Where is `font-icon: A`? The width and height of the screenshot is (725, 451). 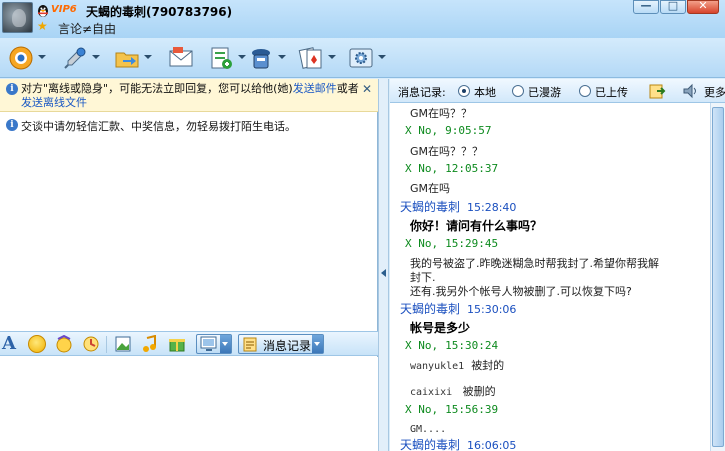
font-icon: A is located at coordinates (10, 343).